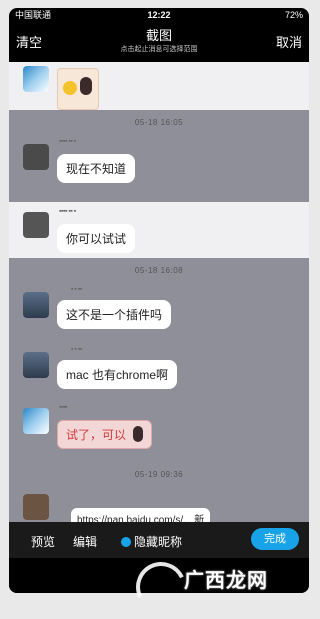 The width and height of the screenshot is (320, 619). What do you see at coordinates (159, 474) in the screenshot?
I see `timestamp: 05-19 09:36` at bounding box center [159, 474].